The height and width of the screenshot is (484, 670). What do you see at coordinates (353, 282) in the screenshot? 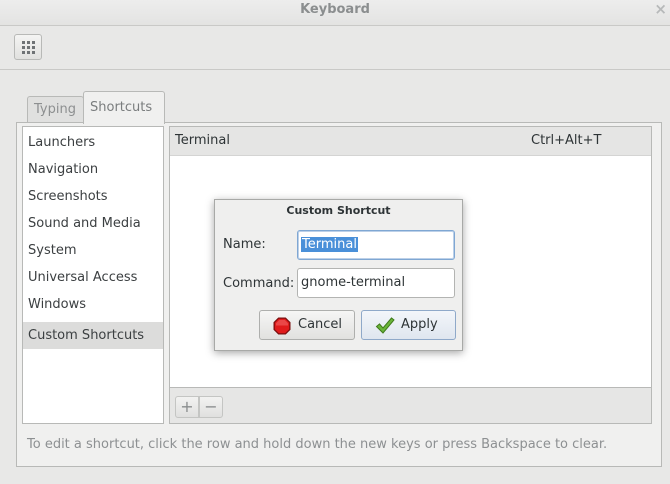
I see `command-field-value: gnome-terminal` at bounding box center [353, 282].